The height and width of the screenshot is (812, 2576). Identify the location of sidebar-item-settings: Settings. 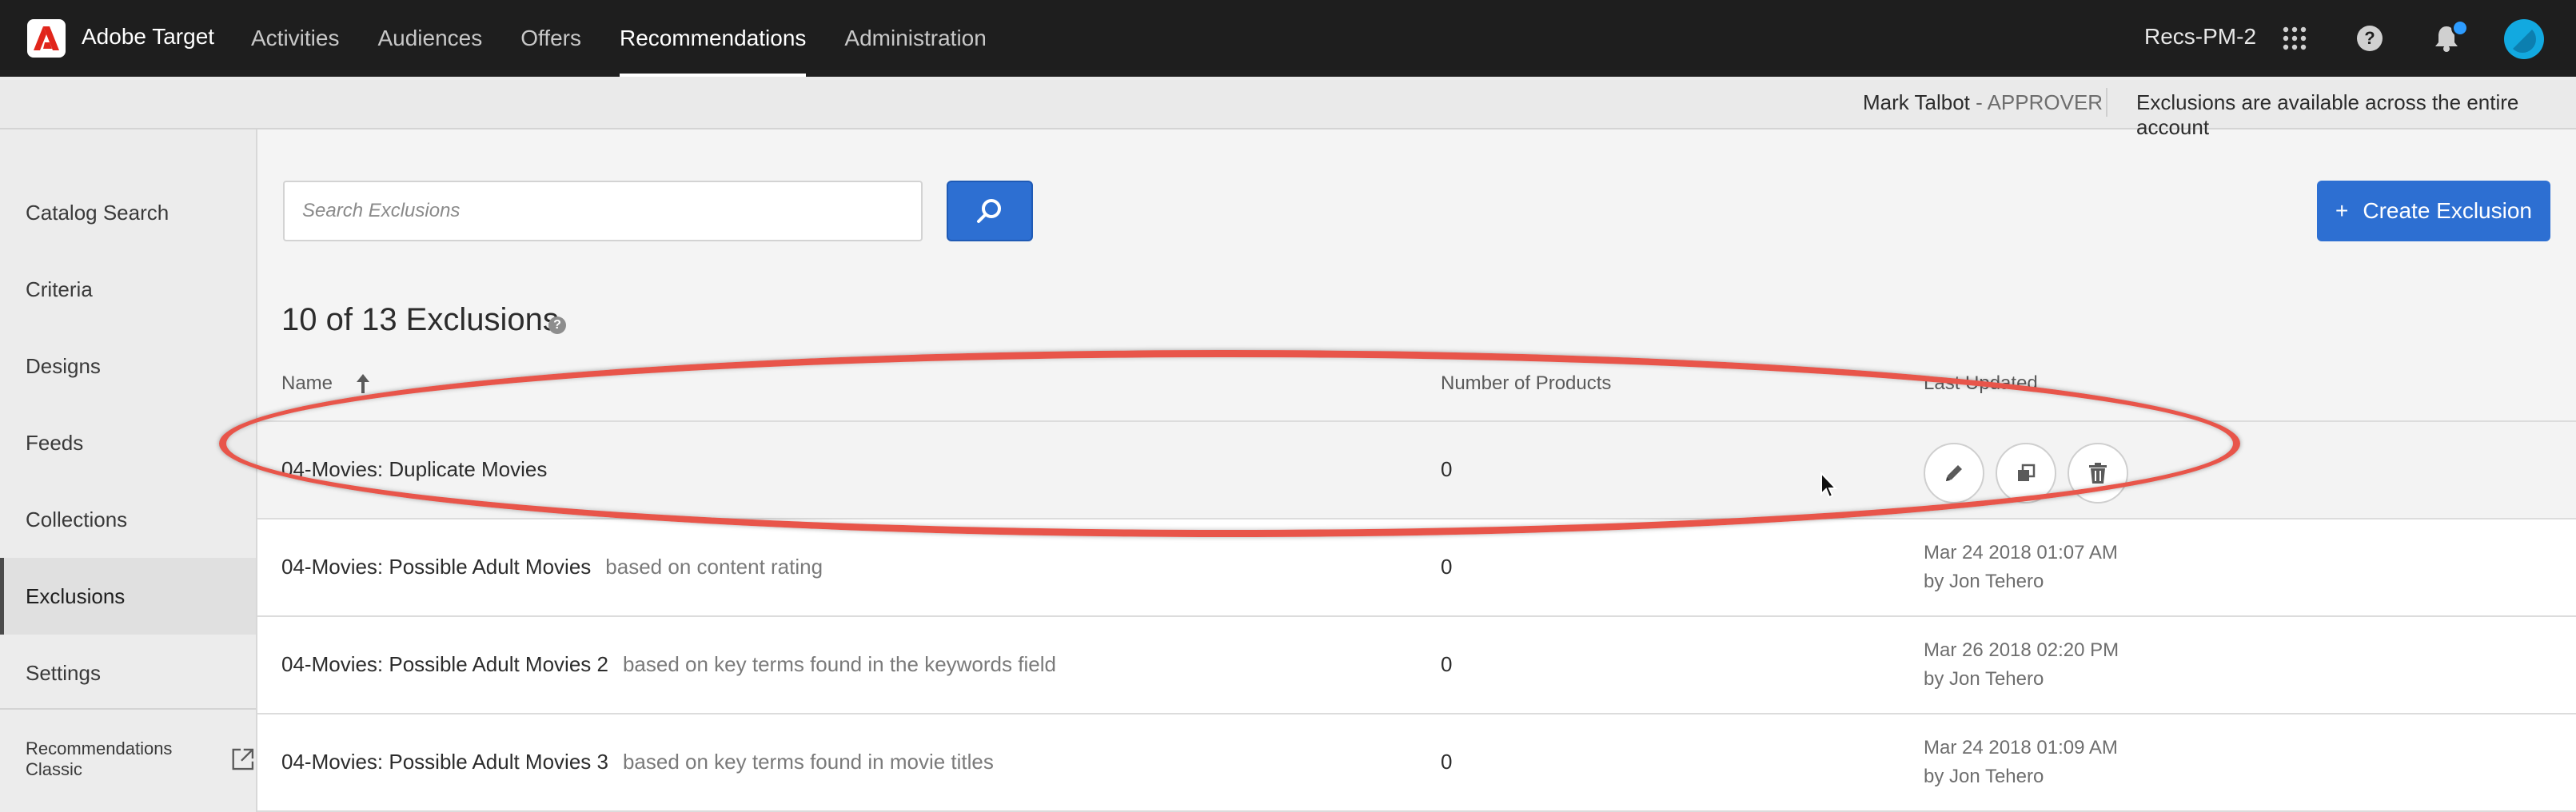
(128, 673).